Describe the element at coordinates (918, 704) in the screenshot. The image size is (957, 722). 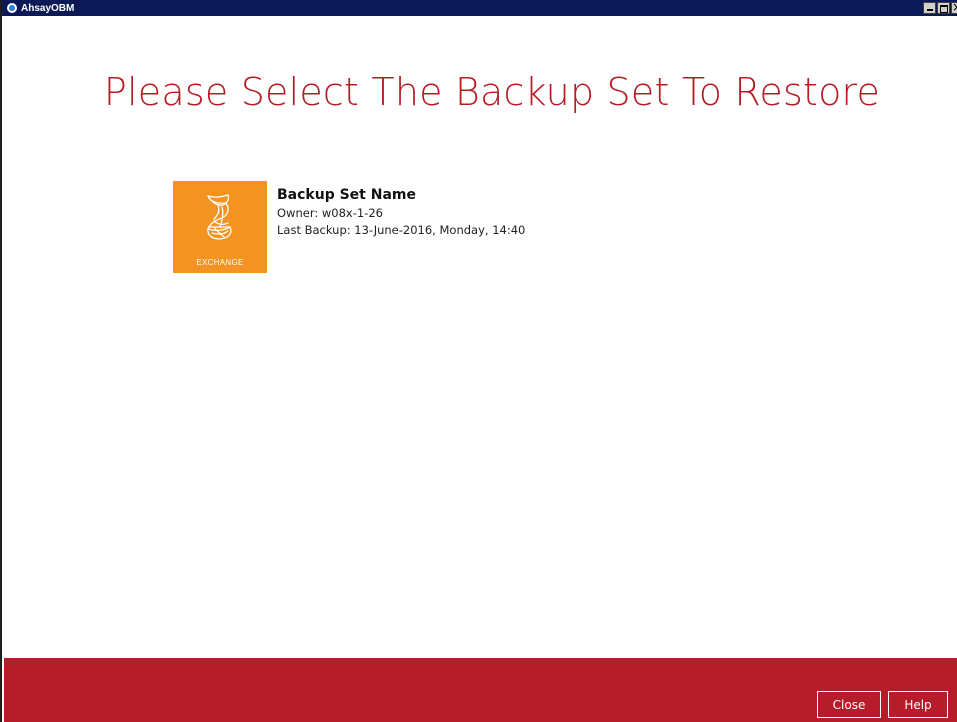
I see `help-button: Help` at that location.